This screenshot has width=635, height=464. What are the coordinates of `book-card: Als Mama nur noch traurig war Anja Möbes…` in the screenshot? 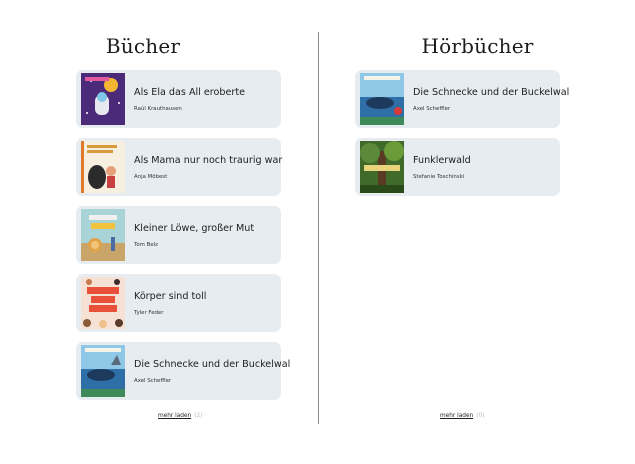 It's located at (179, 167).